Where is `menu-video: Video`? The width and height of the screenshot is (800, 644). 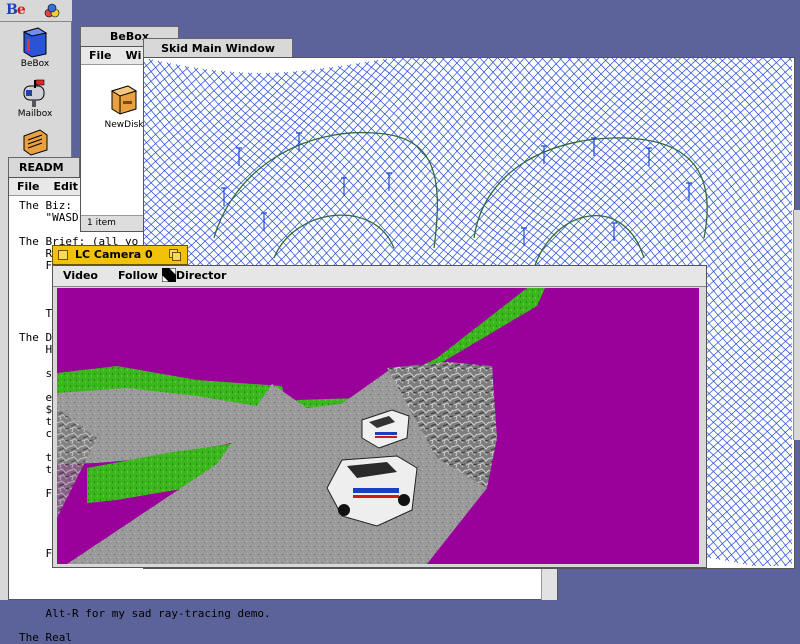 menu-video: Video is located at coordinates (82, 275).